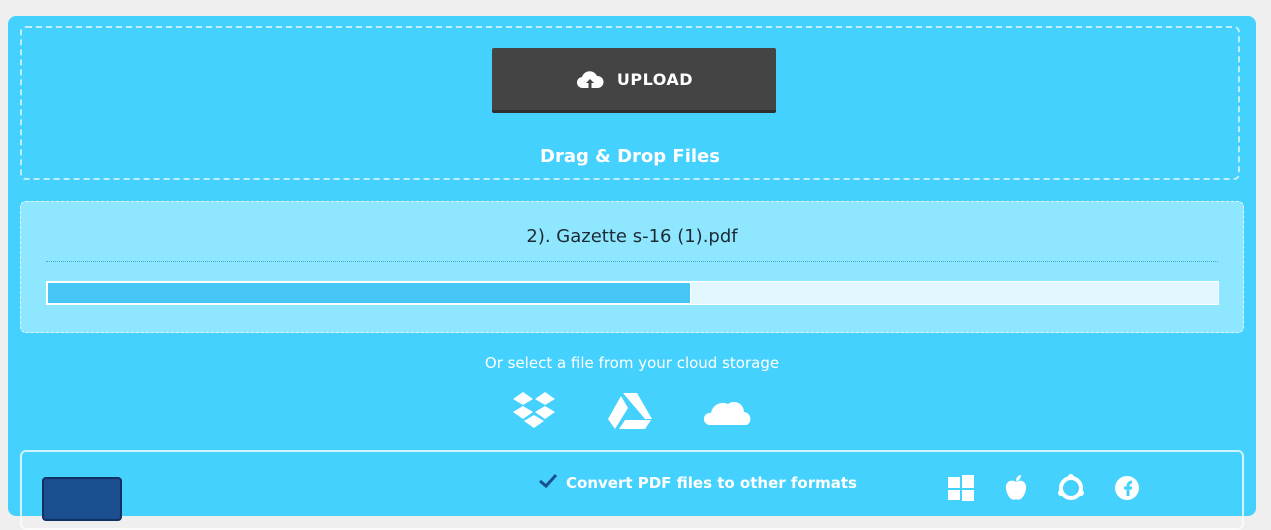 This screenshot has width=1271, height=530. Describe the element at coordinates (1044, 490) in the screenshot. I see `platform-icons` at that location.